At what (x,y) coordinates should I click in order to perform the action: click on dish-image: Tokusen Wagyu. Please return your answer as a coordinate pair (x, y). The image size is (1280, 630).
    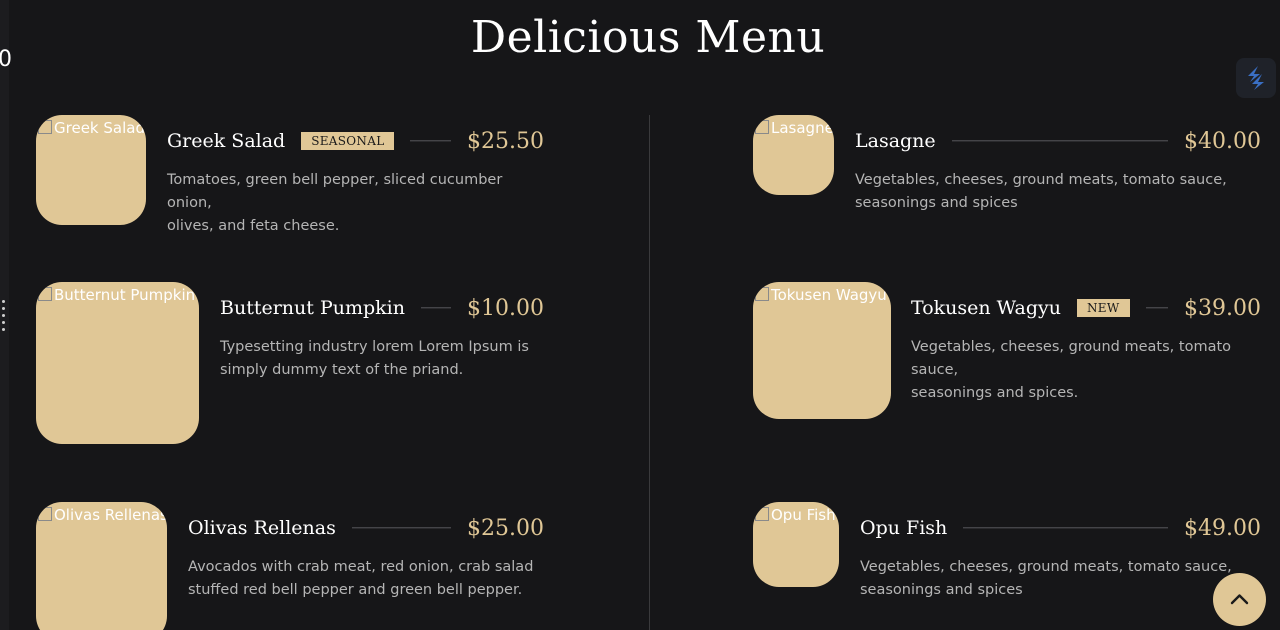
    Looking at the image, I should click on (822, 350).